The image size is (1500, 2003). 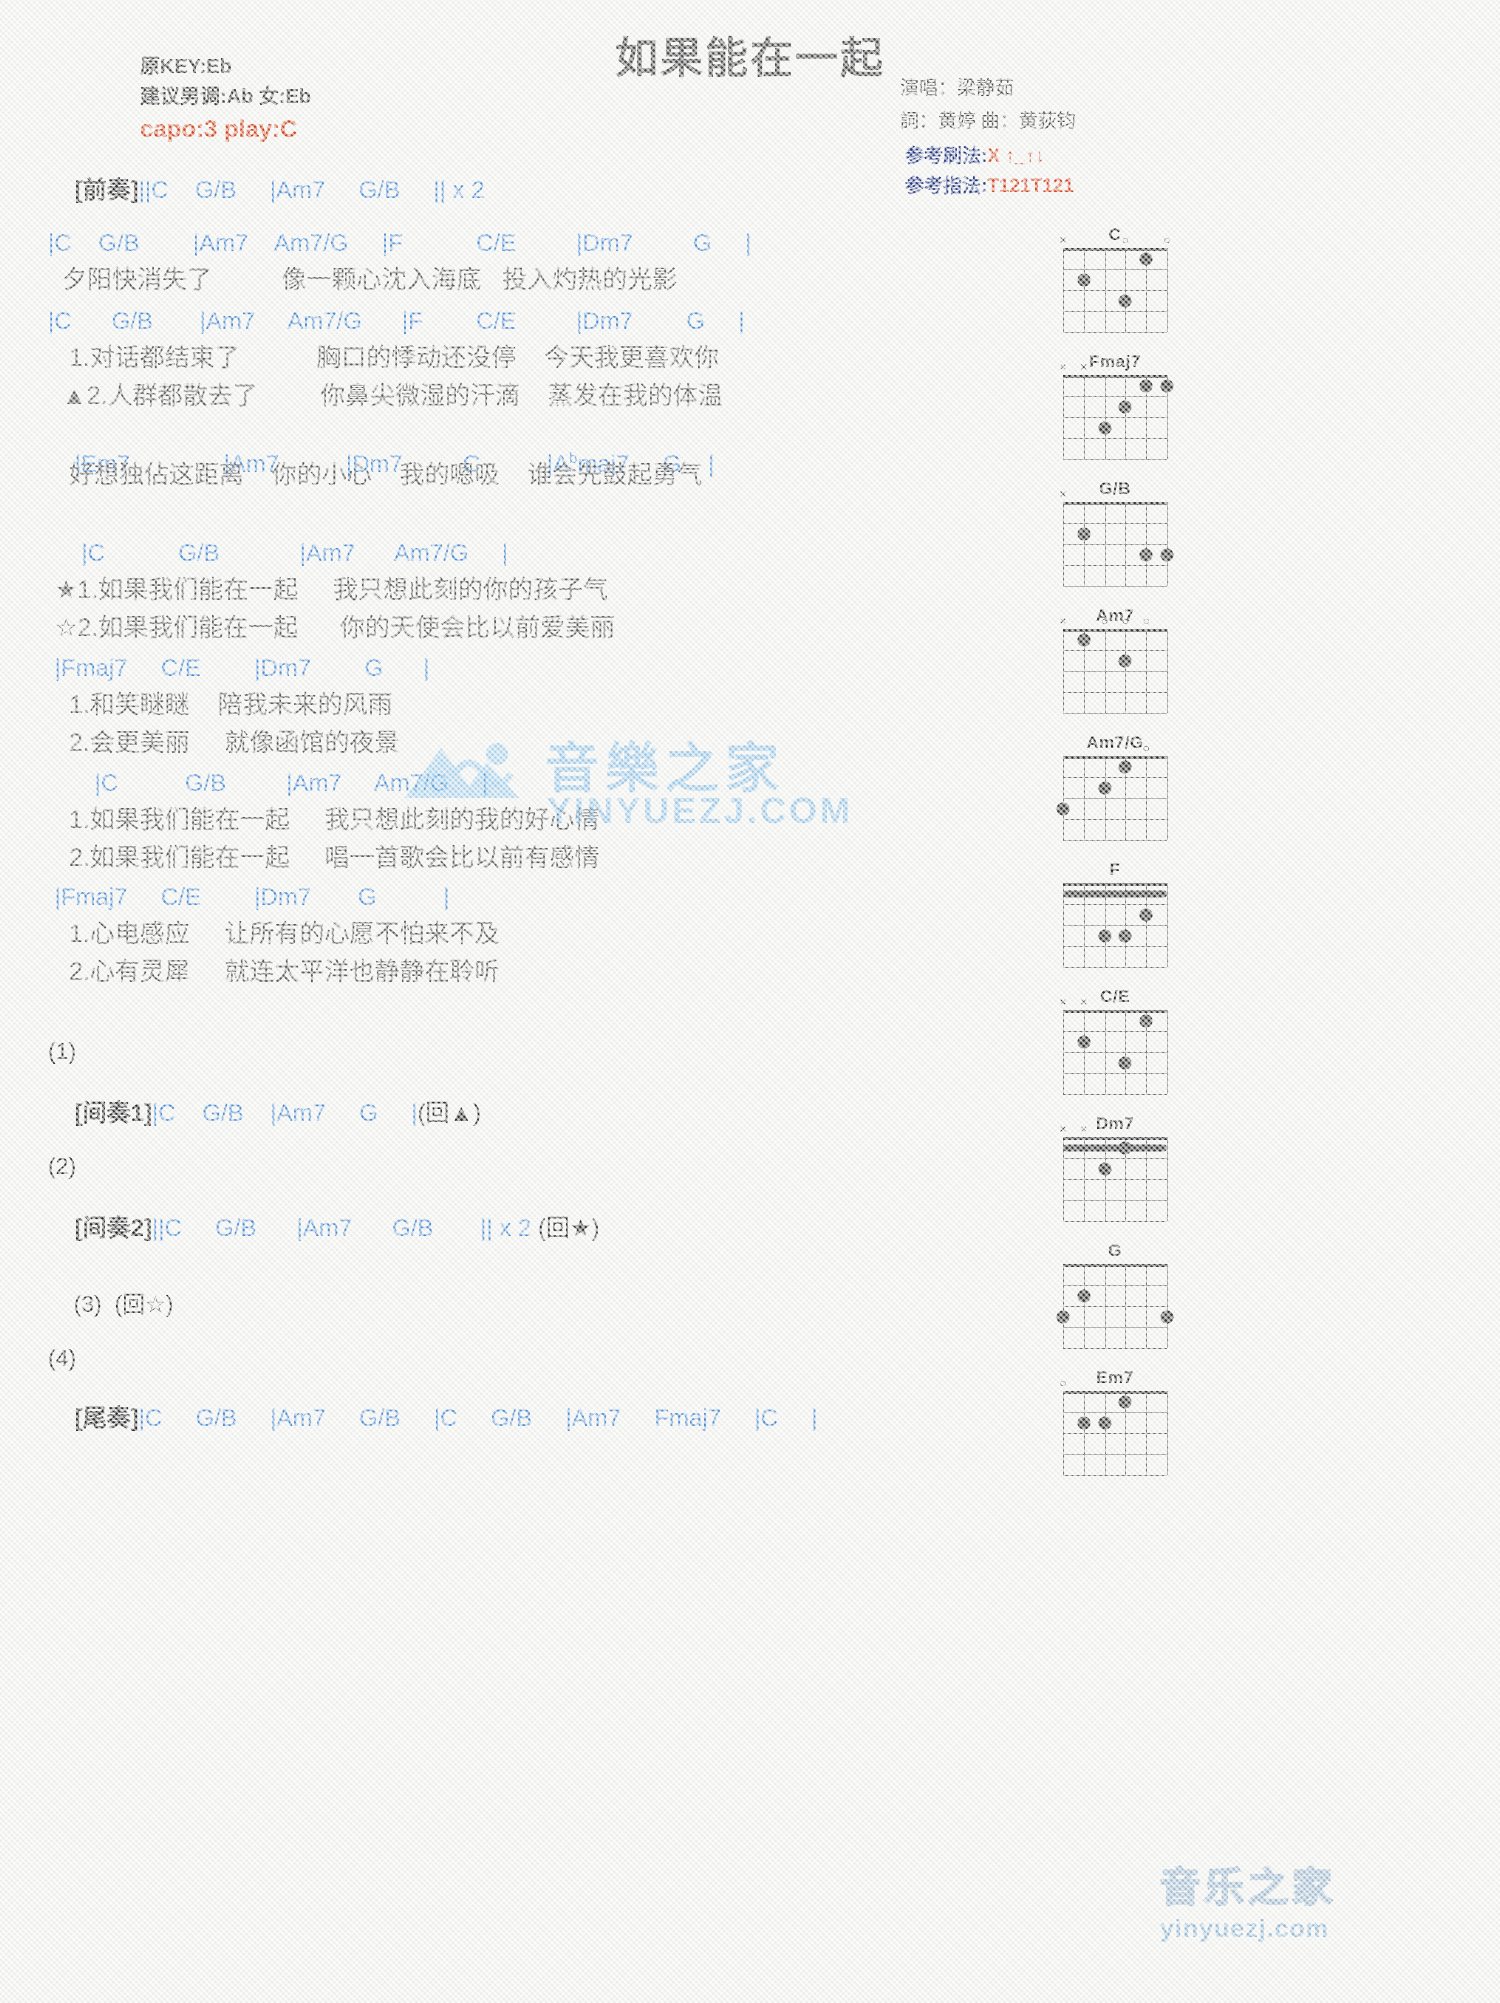 What do you see at coordinates (1115, 869) in the screenshot?
I see `chord-diagram-name: F` at bounding box center [1115, 869].